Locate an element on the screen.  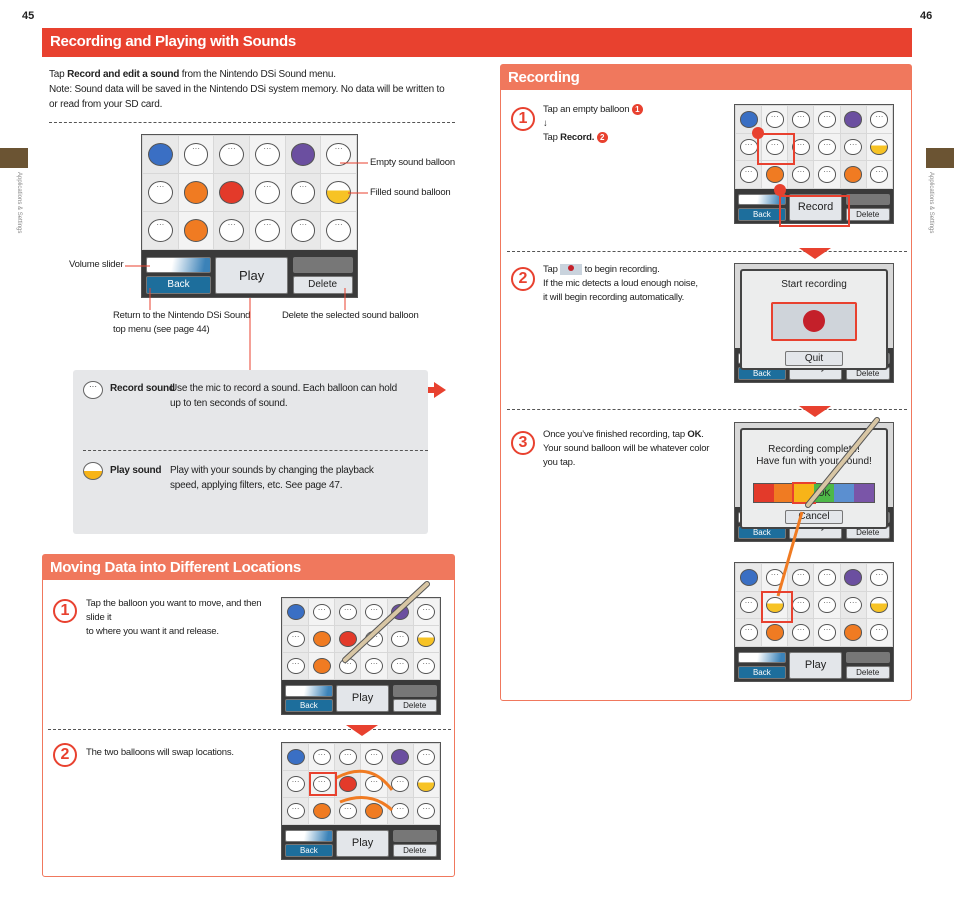
record-button: Record is located at coordinates (815, 207).